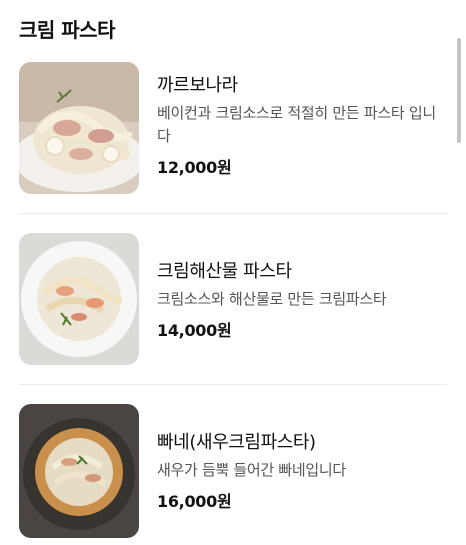 This screenshot has height=545, width=466. I want to click on carbonara-photo, so click(79, 128).